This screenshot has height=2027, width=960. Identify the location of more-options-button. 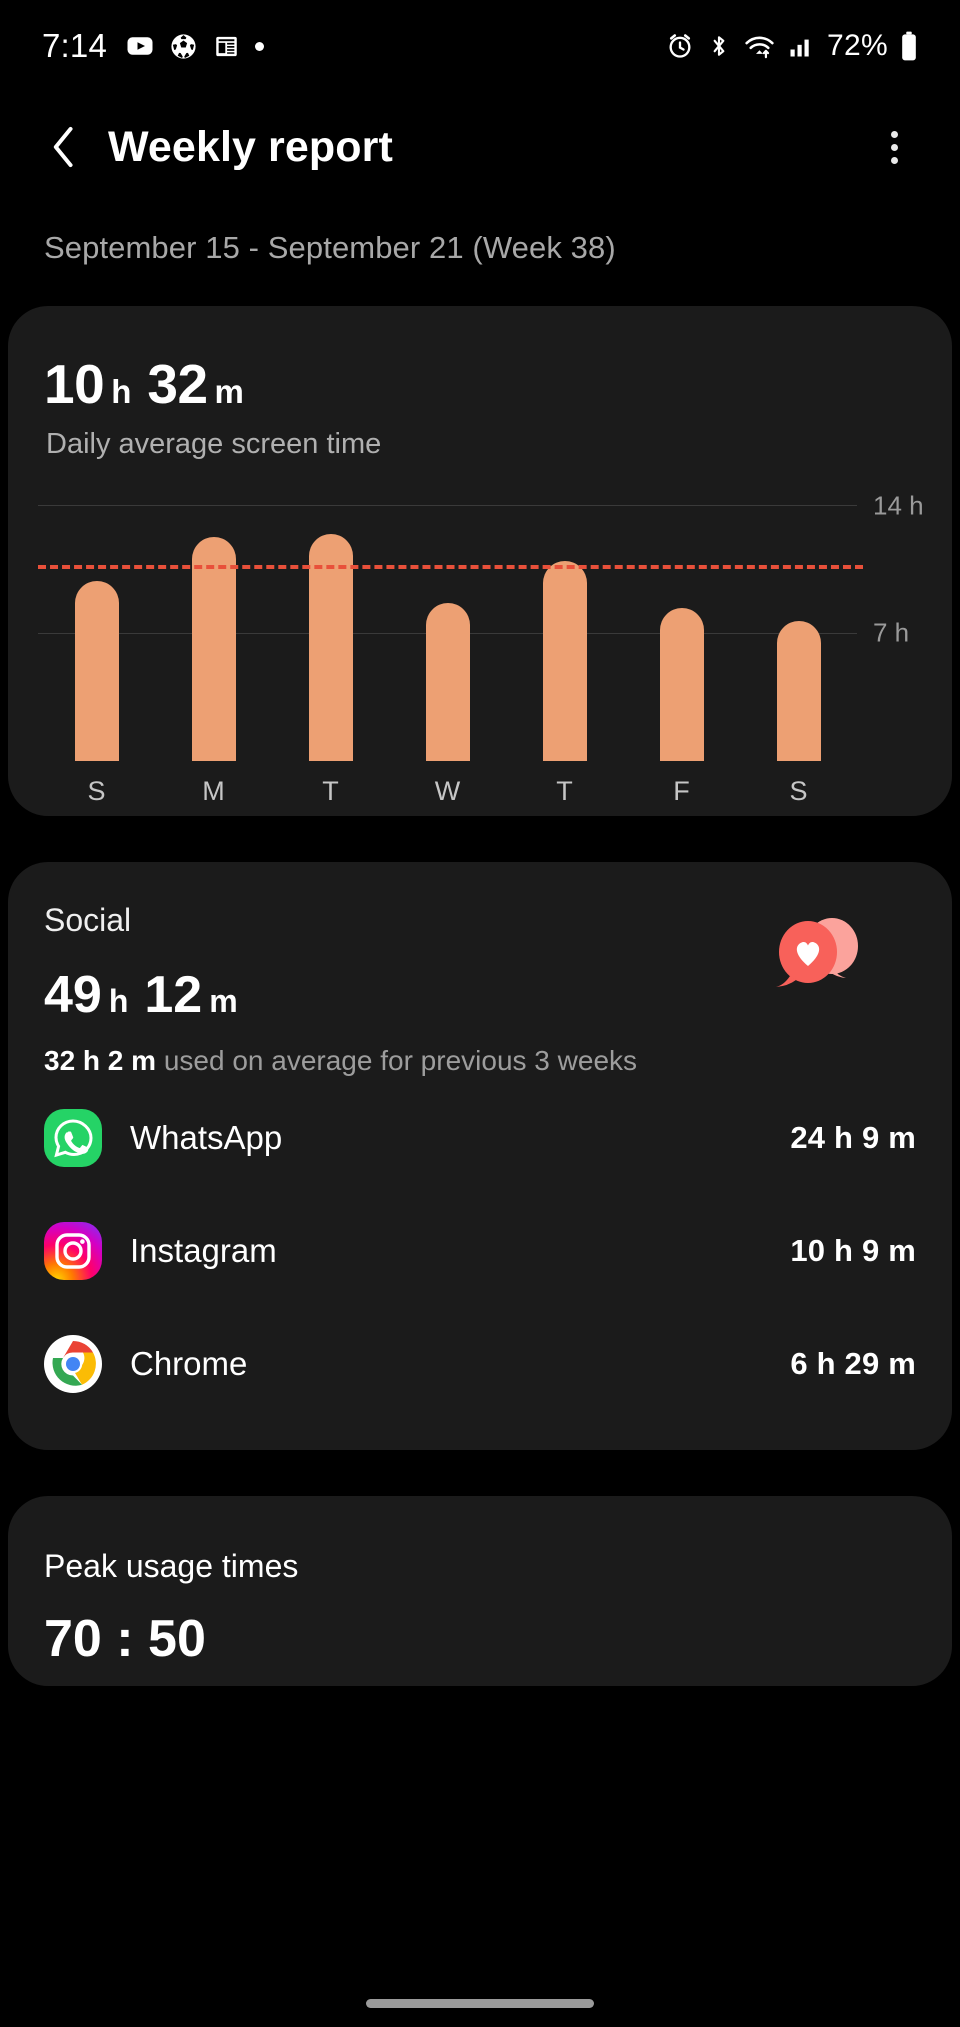
(894, 147).